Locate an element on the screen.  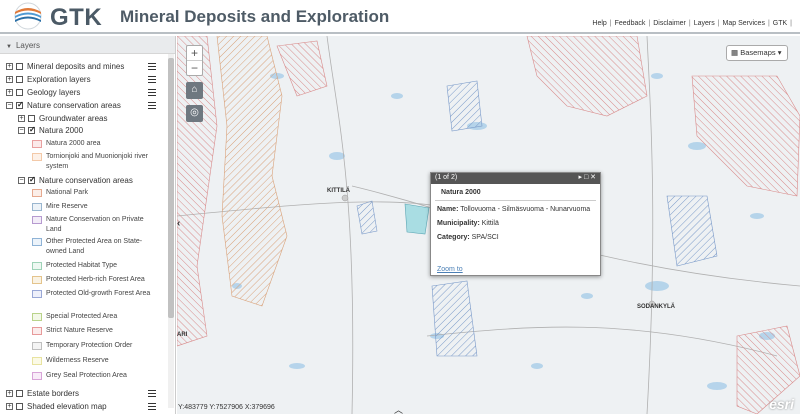
legend-label: Temporary Protection Order is located at coordinates (89, 345).